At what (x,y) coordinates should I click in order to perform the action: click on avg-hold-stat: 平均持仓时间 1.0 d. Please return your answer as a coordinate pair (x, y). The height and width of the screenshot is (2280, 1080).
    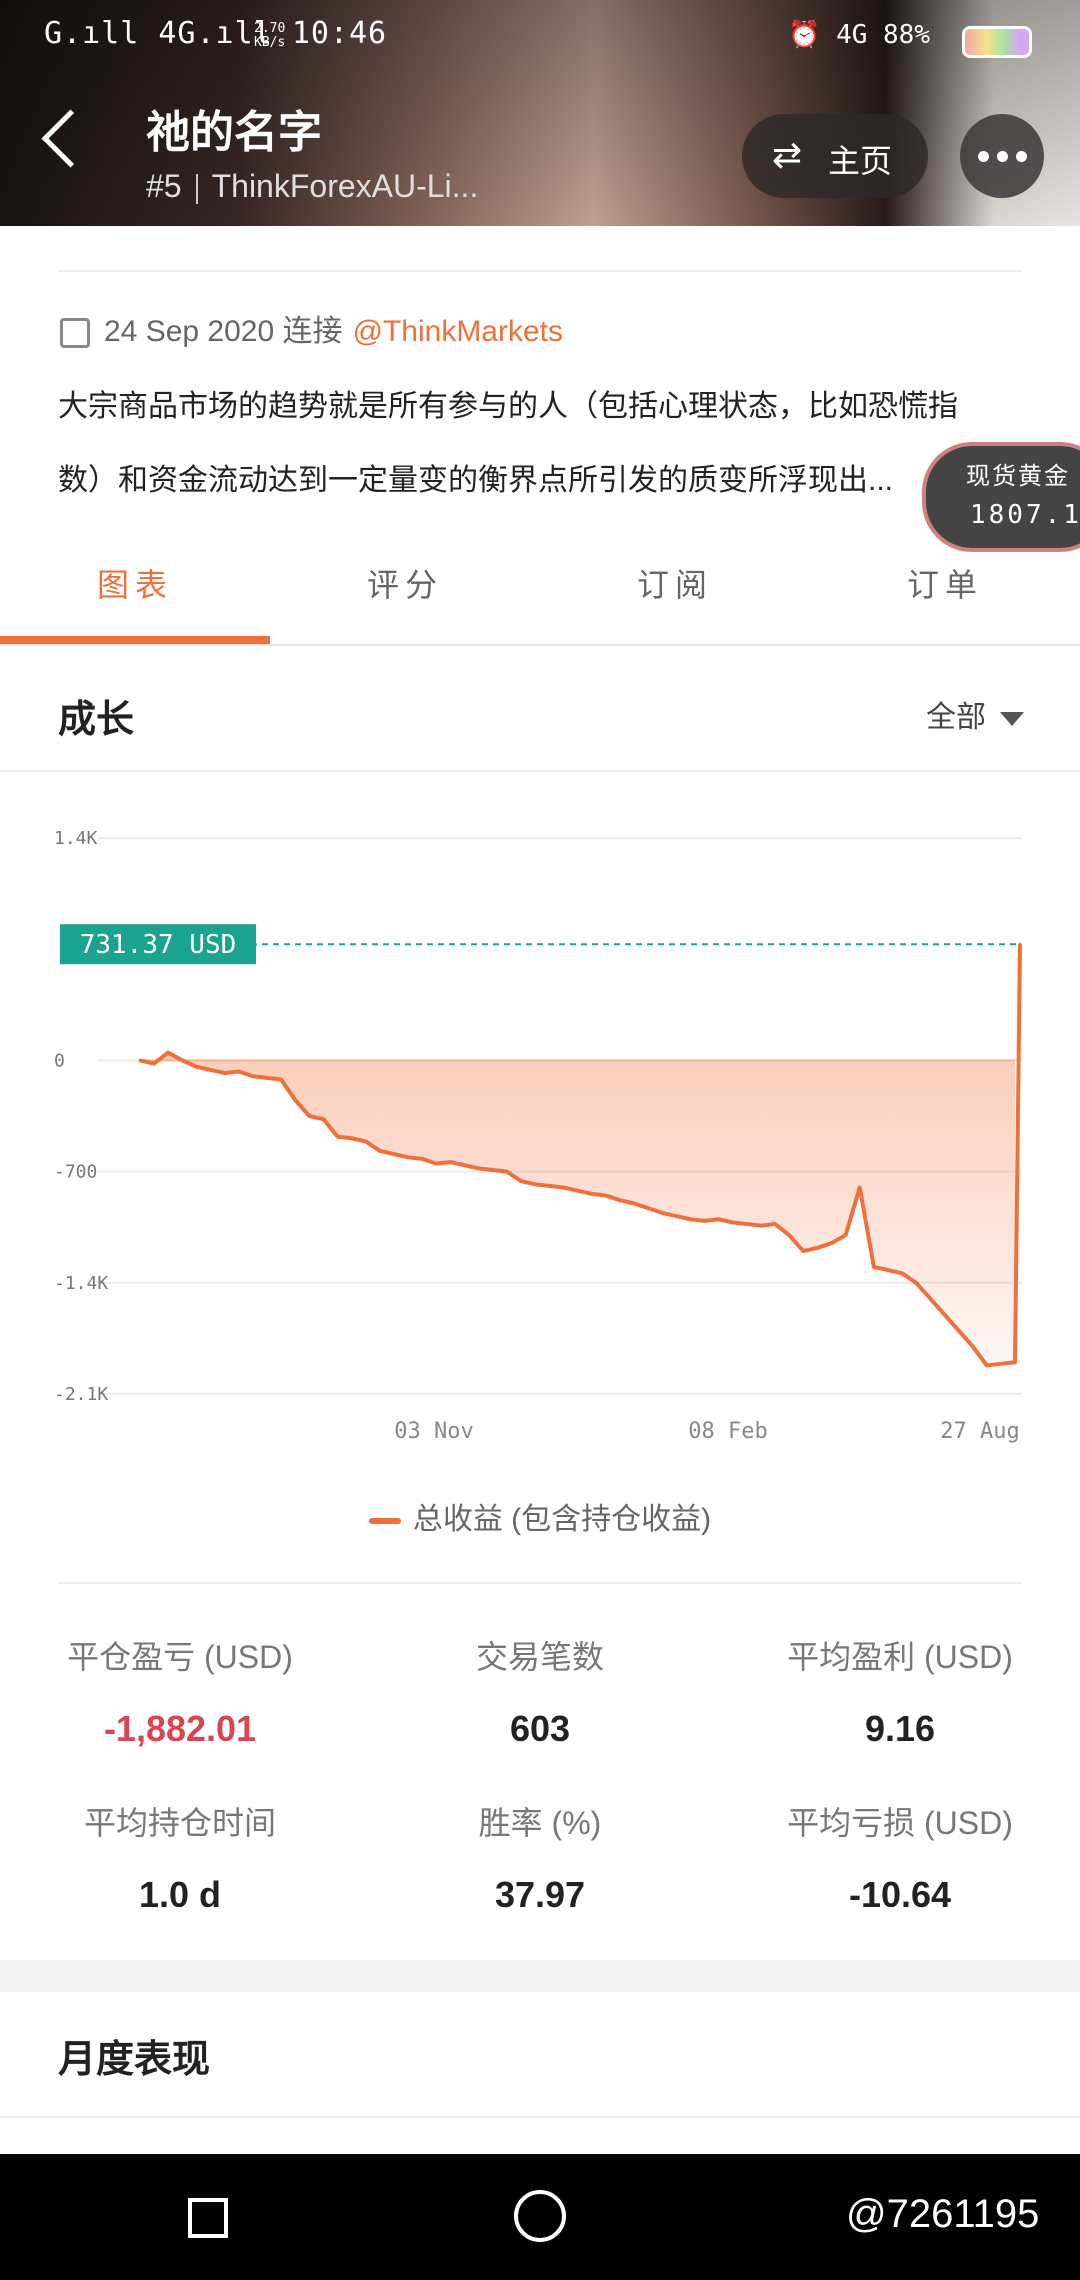
    Looking at the image, I should click on (180, 1857).